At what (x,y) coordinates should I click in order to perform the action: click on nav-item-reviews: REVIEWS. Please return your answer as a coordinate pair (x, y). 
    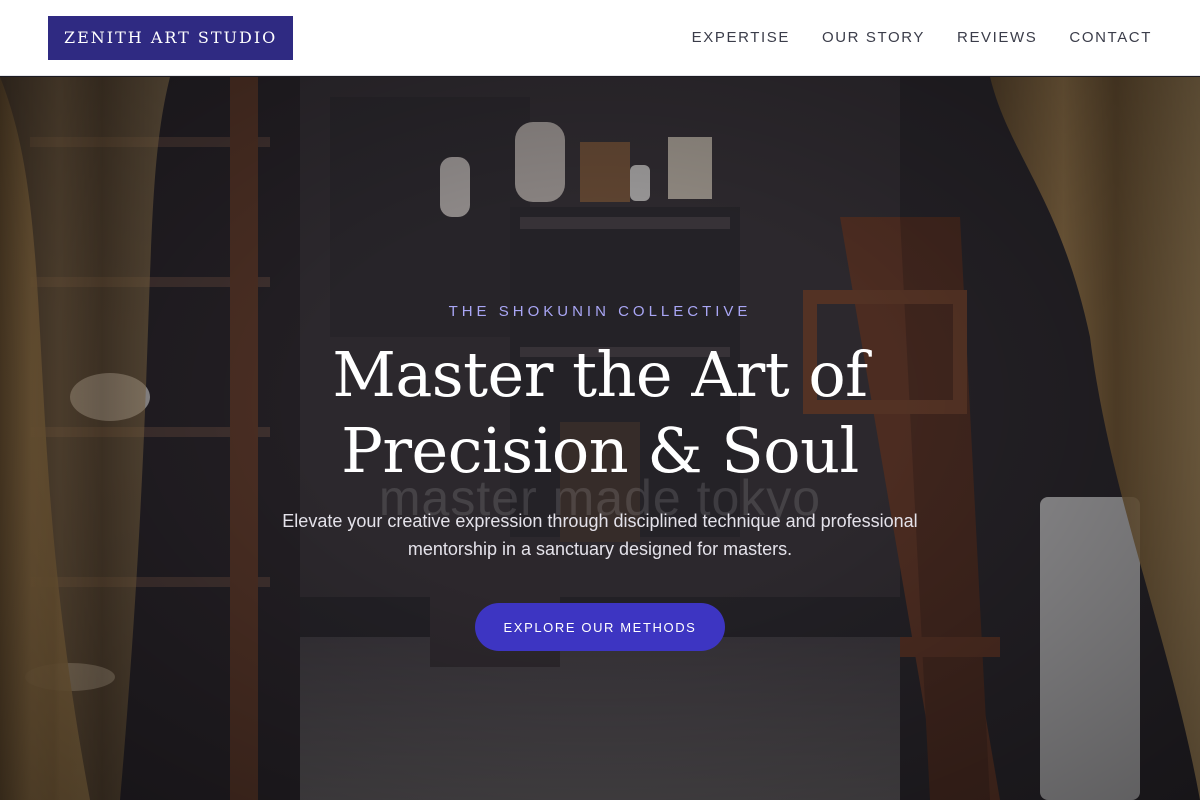
    Looking at the image, I should click on (997, 37).